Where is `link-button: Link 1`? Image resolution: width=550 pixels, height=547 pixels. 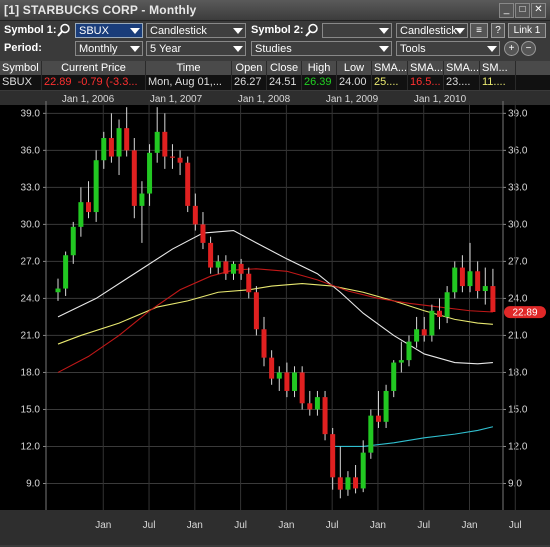
link-button: Link 1 is located at coordinates (527, 30).